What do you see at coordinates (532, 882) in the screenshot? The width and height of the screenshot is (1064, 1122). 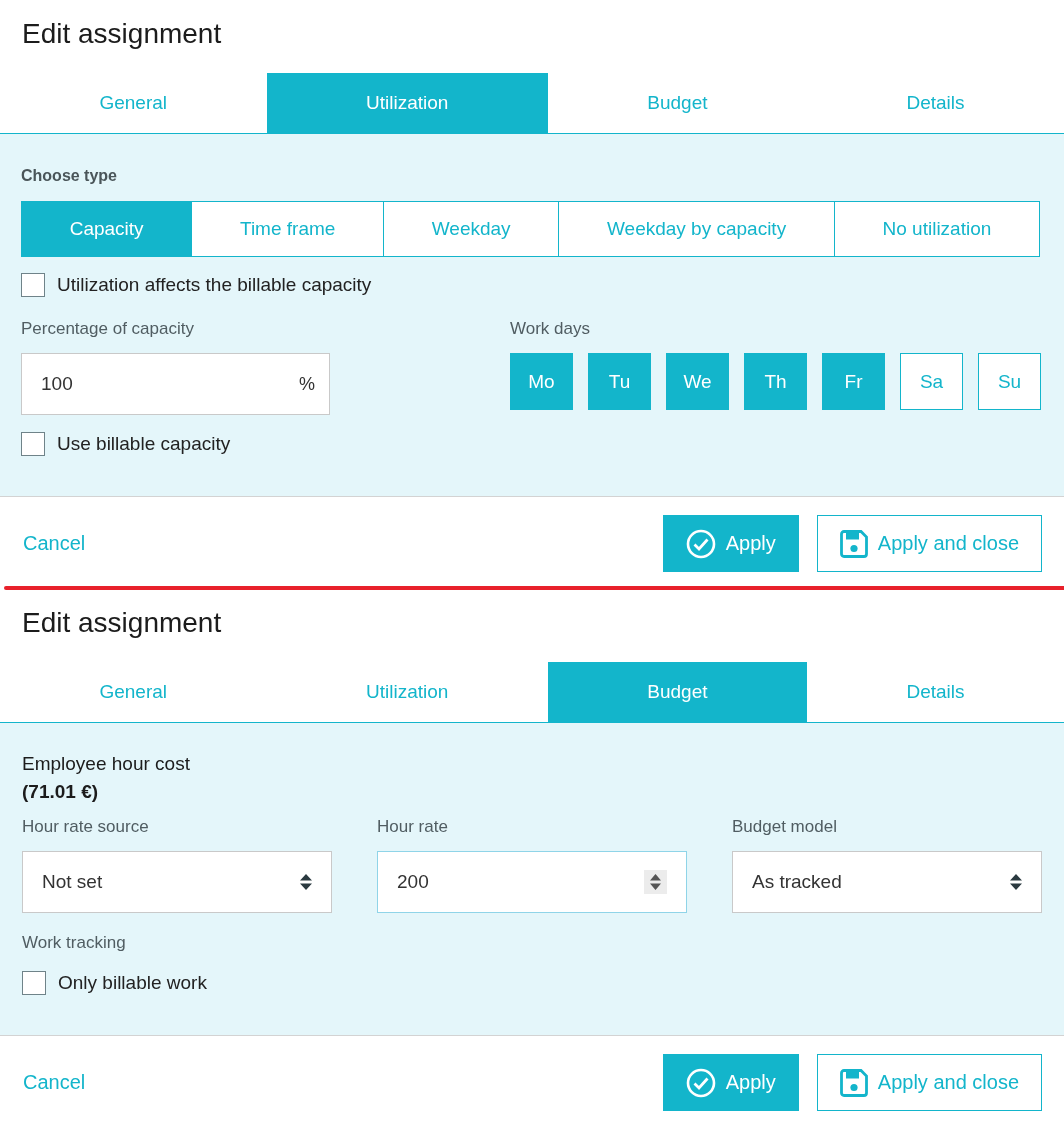 I see `number-field: 200` at bounding box center [532, 882].